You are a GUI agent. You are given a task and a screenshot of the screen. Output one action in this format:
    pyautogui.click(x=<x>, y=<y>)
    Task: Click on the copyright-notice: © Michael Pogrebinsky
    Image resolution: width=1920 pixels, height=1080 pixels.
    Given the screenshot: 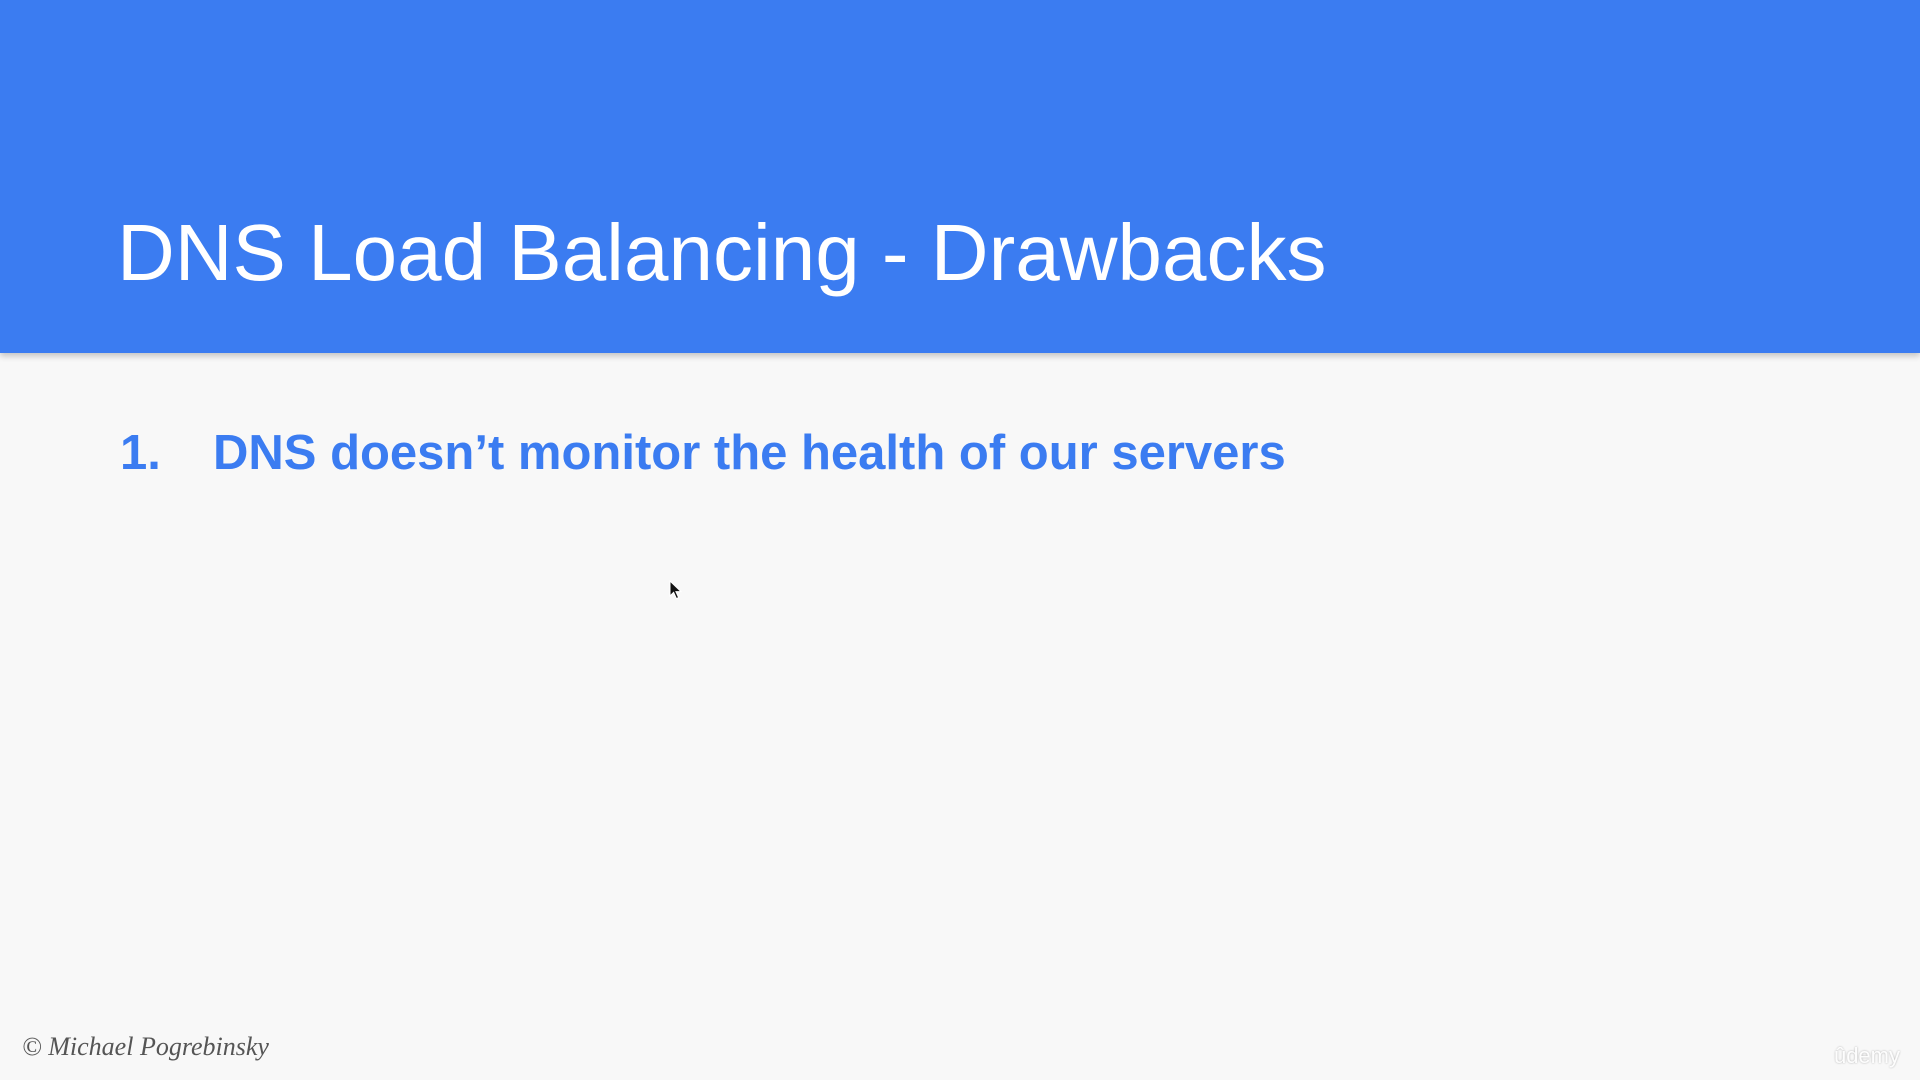 What is the action you would take?
    pyautogui.click(x=145, y=1046)
    